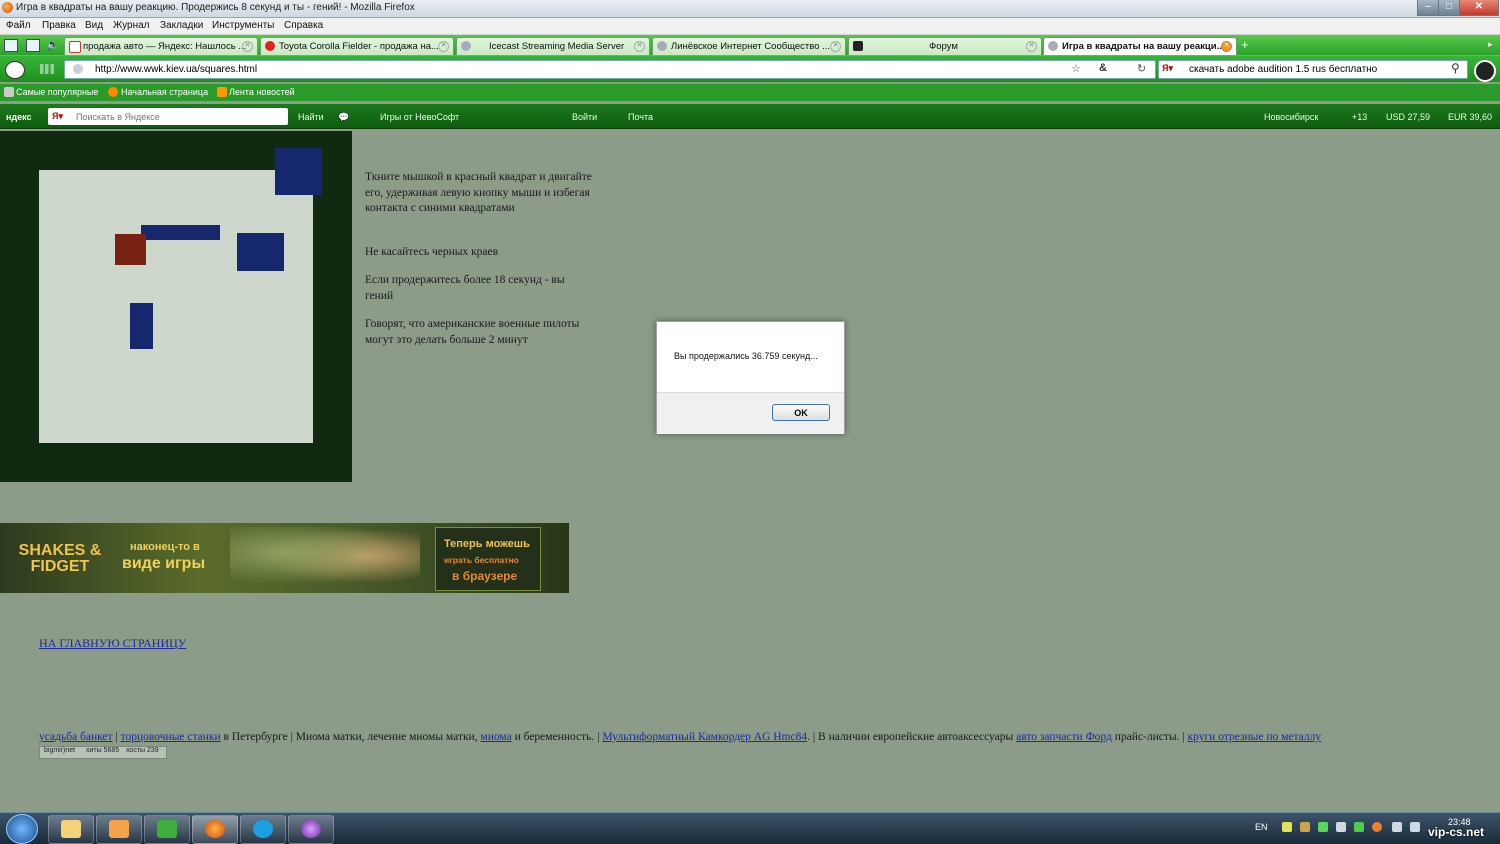  I want to click on eur-rate: EUR 39,60, so click(1470, 117).